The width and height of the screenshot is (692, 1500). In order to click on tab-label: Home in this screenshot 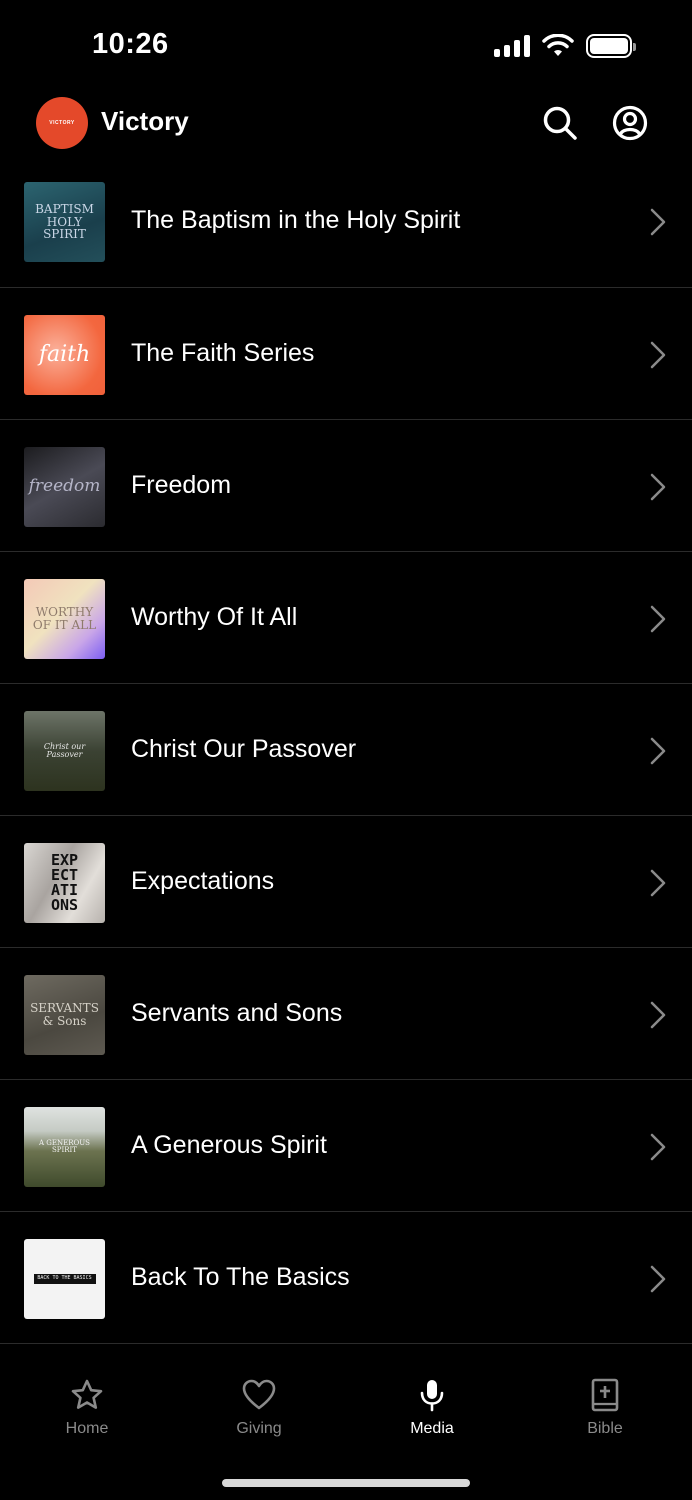, I will do `click(87, 1428)`.